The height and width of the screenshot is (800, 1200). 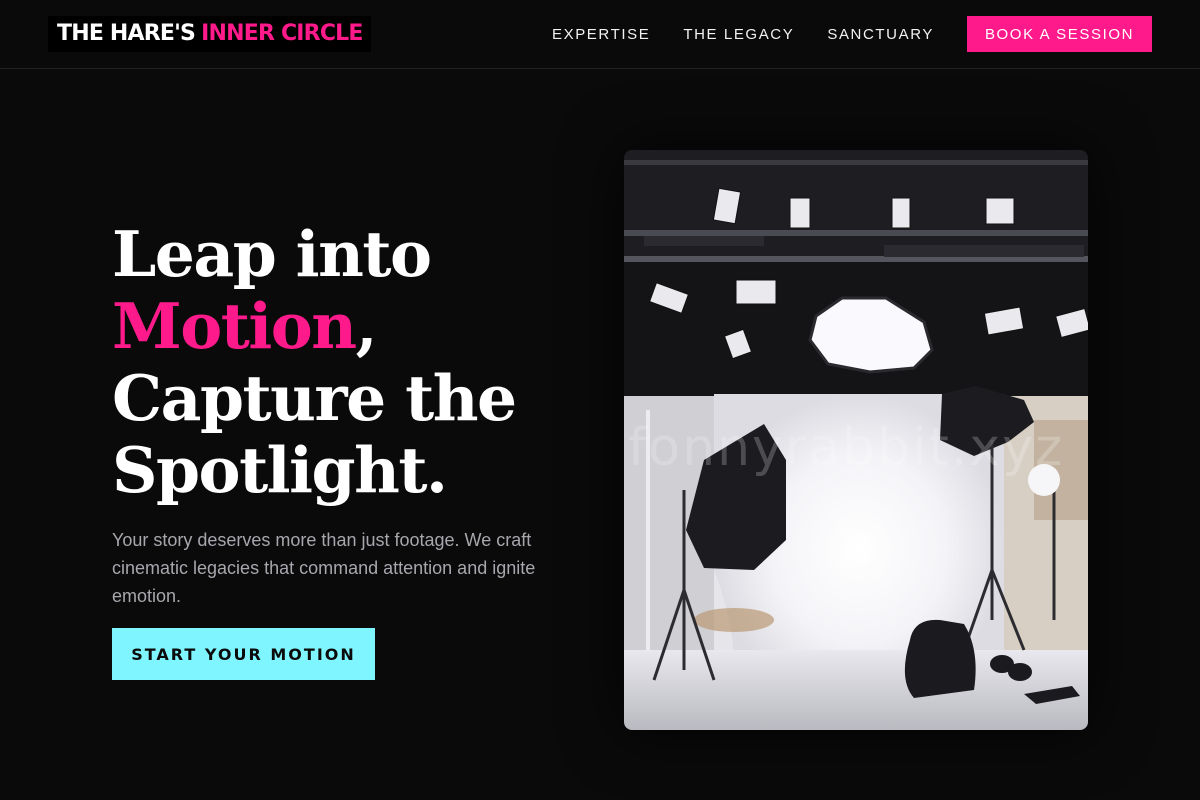 I want to click on hero-title: Leap into Motion, Capture the Spotlight., so click(x=352, y=362).